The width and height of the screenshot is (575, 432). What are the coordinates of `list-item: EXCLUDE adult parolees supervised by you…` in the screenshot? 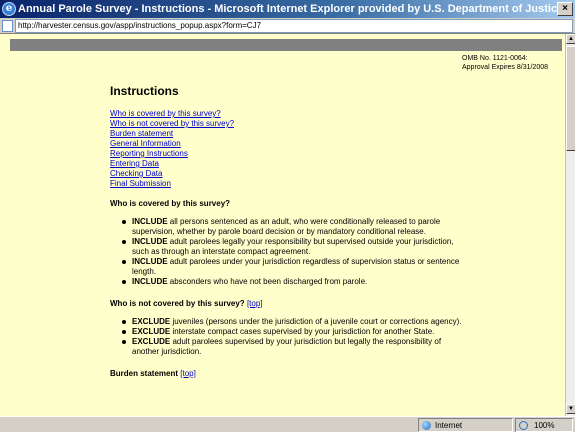 It's located at (295, 347).